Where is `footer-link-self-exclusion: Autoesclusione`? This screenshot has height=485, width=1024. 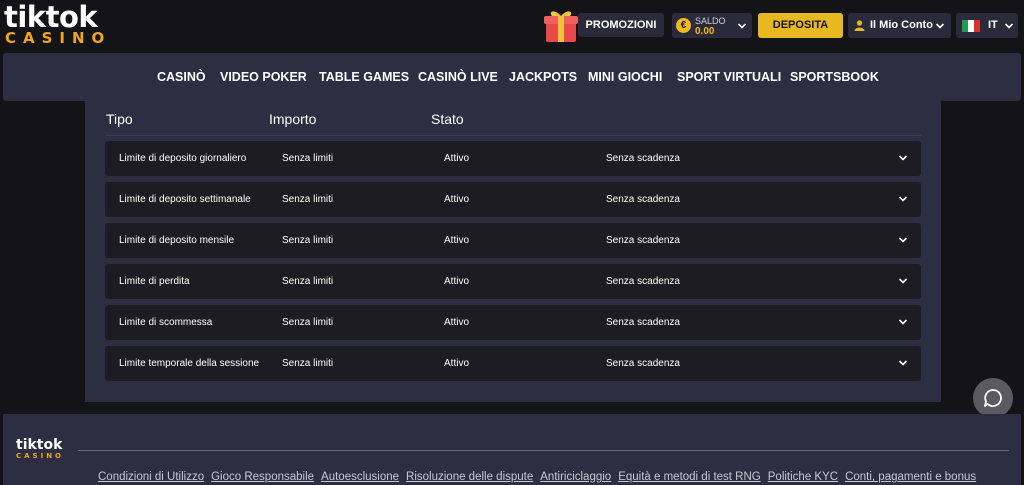
footer-link-self-exclusion: Autoesclusione is located at coordinates (360, 477).